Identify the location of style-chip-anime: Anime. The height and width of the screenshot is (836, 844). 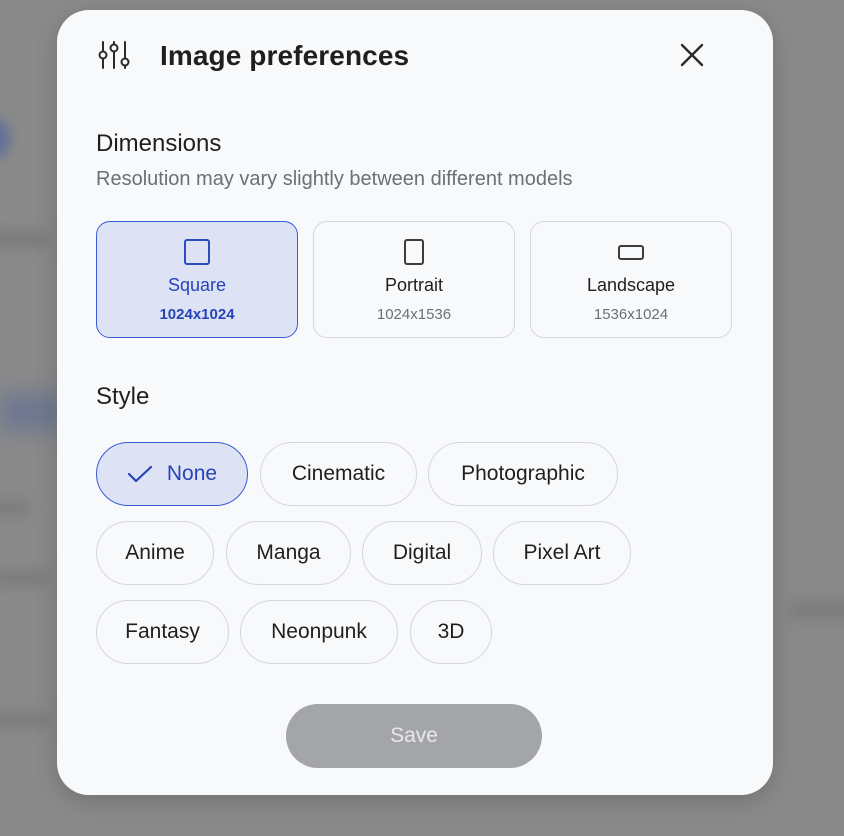
(155, 553).